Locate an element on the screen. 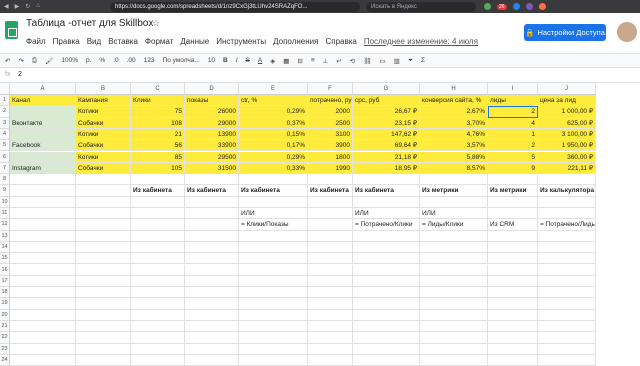 This screenshot has width=640, height=366. formula-input: 2 is located at coordinates (20, 74).